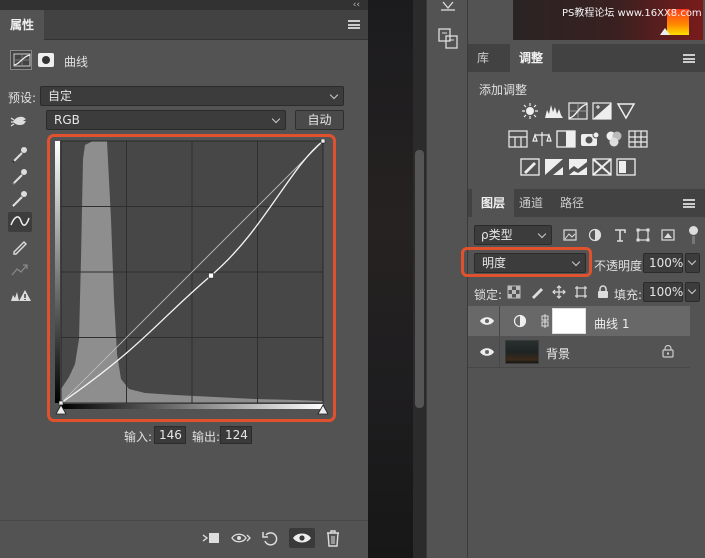 The image size is (705, 558). What do you see at coordinates (448, 39) in the screenshot?
I see `clone-source-icon` at bounding box center [448, 39].